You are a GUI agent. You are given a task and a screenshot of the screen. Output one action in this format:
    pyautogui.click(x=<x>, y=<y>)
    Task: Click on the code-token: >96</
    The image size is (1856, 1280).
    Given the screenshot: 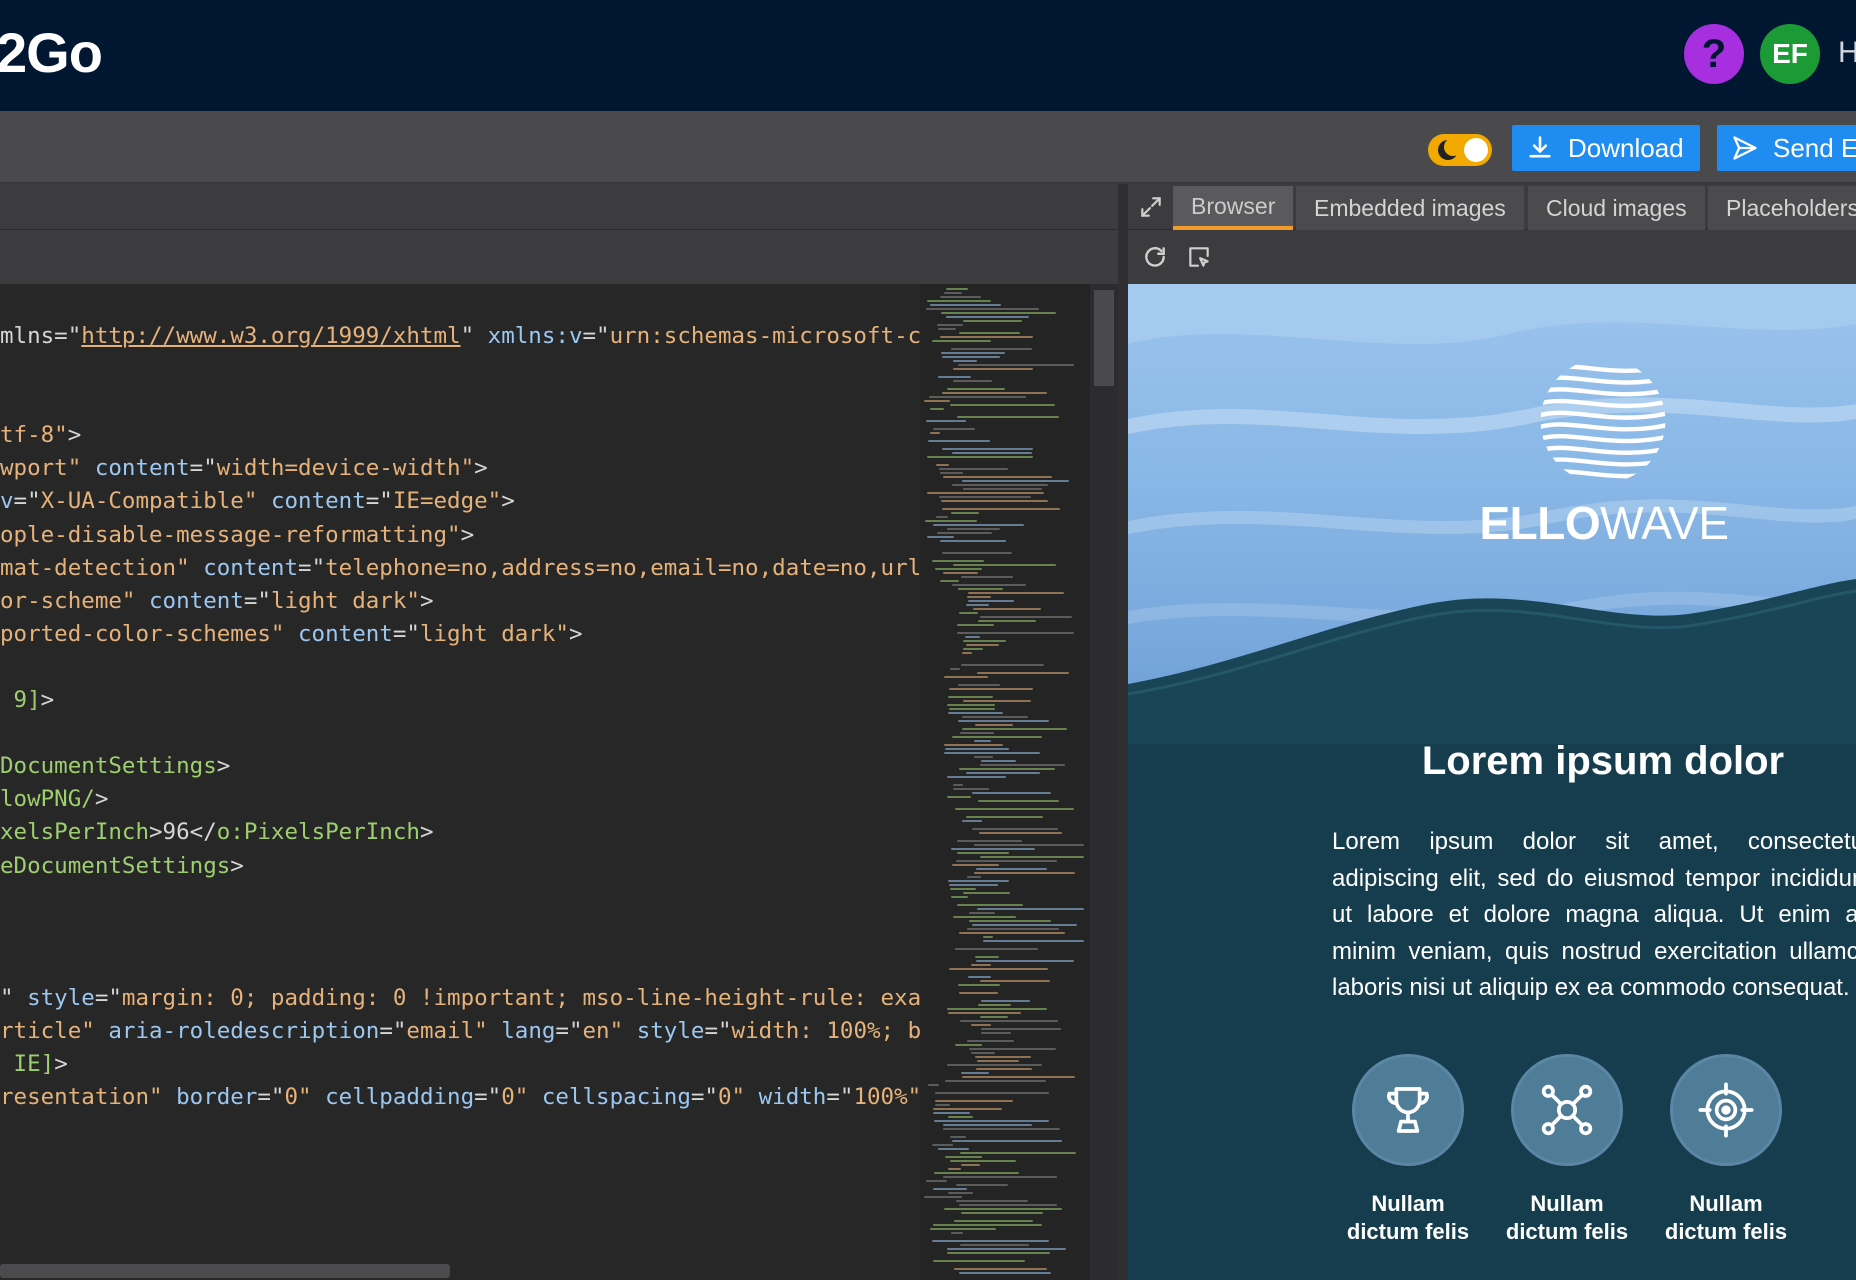 What is the action you would take?
    pyautogui.click(x=183, y=832)
    